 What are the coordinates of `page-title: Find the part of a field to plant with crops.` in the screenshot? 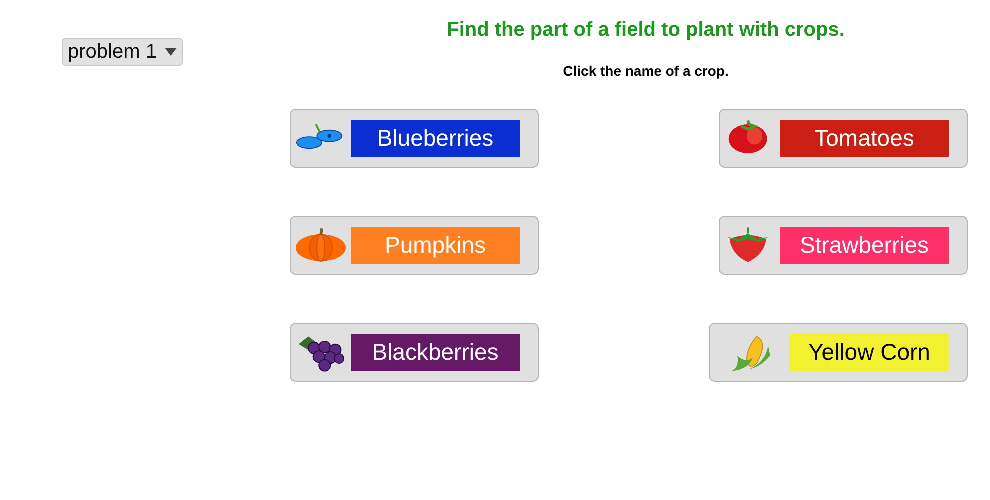 It's located at (646, 30).